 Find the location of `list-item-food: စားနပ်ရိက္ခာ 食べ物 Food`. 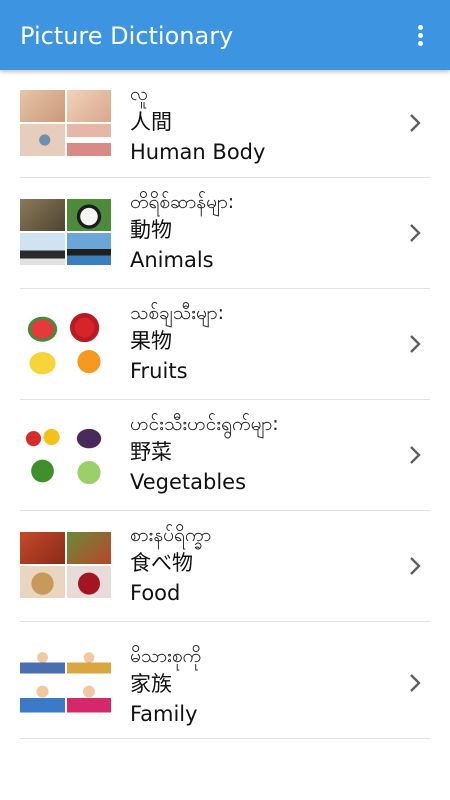

list-item-food: စားနပ်ရိက္ခာ 食べ物 Food is located at coordinates (225, 566).